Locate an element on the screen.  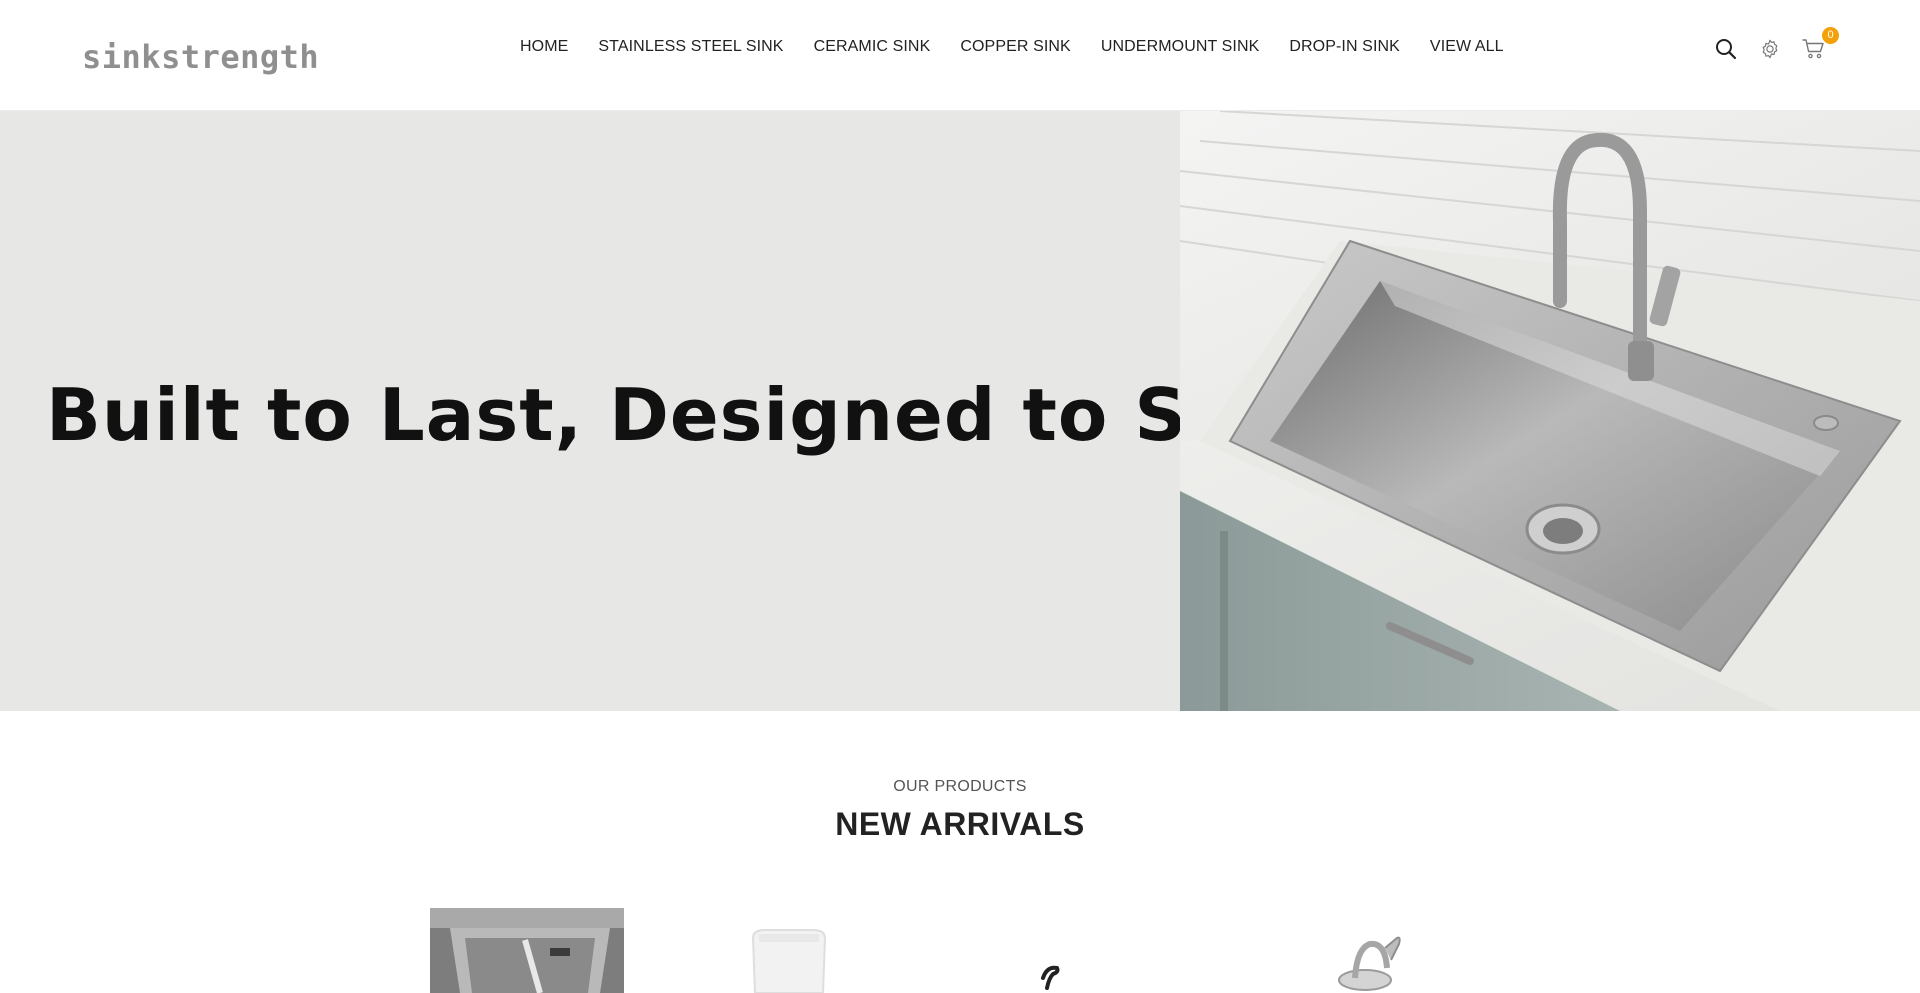
nav-item-copper-sink: COPPER SINK is located at coordinates (1015, 47).